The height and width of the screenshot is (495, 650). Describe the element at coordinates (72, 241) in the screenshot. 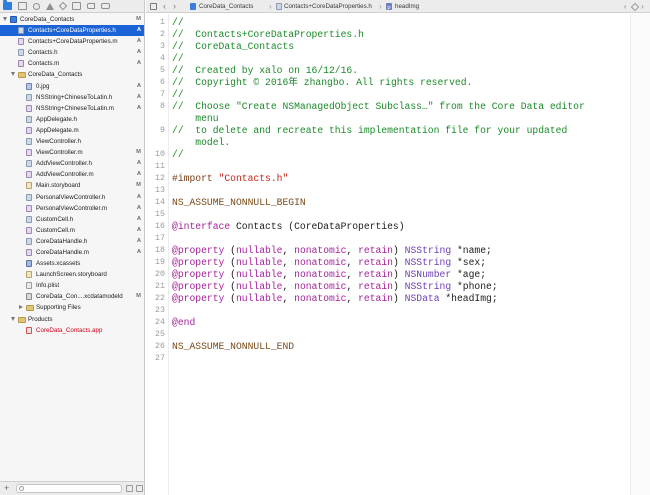

I see `navigator-item: CoreDataHandle.h A` at that location.